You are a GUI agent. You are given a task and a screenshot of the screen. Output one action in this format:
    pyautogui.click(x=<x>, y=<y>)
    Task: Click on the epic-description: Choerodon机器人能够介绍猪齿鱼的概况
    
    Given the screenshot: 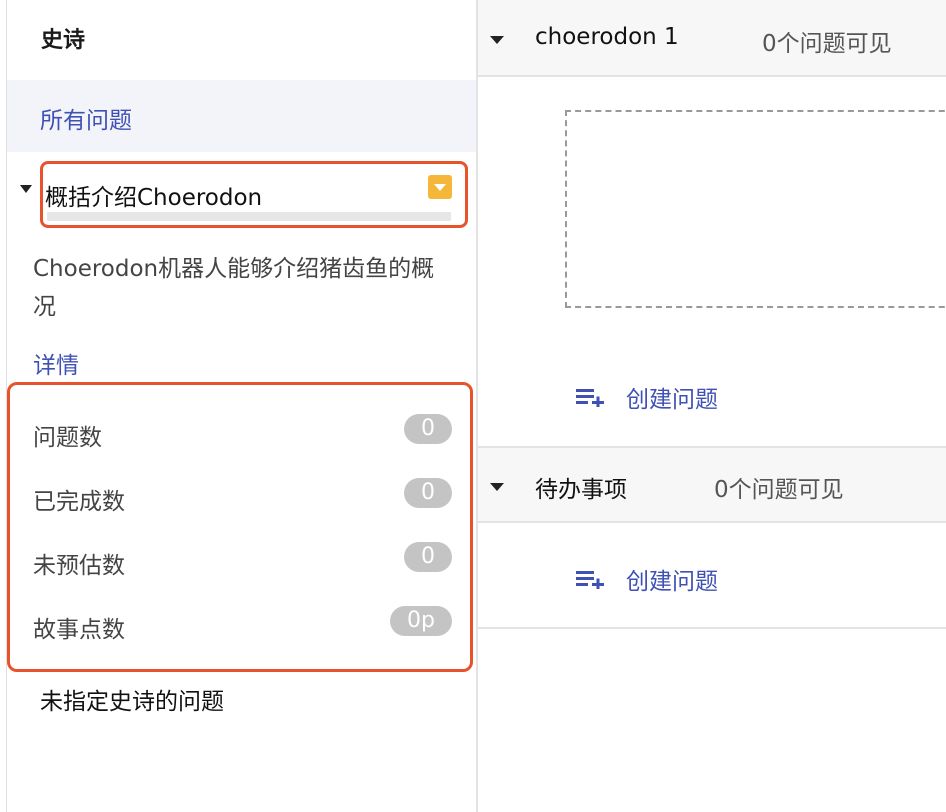 What is the action you would take?
    pyautogui.click(x=234, y=288)
    